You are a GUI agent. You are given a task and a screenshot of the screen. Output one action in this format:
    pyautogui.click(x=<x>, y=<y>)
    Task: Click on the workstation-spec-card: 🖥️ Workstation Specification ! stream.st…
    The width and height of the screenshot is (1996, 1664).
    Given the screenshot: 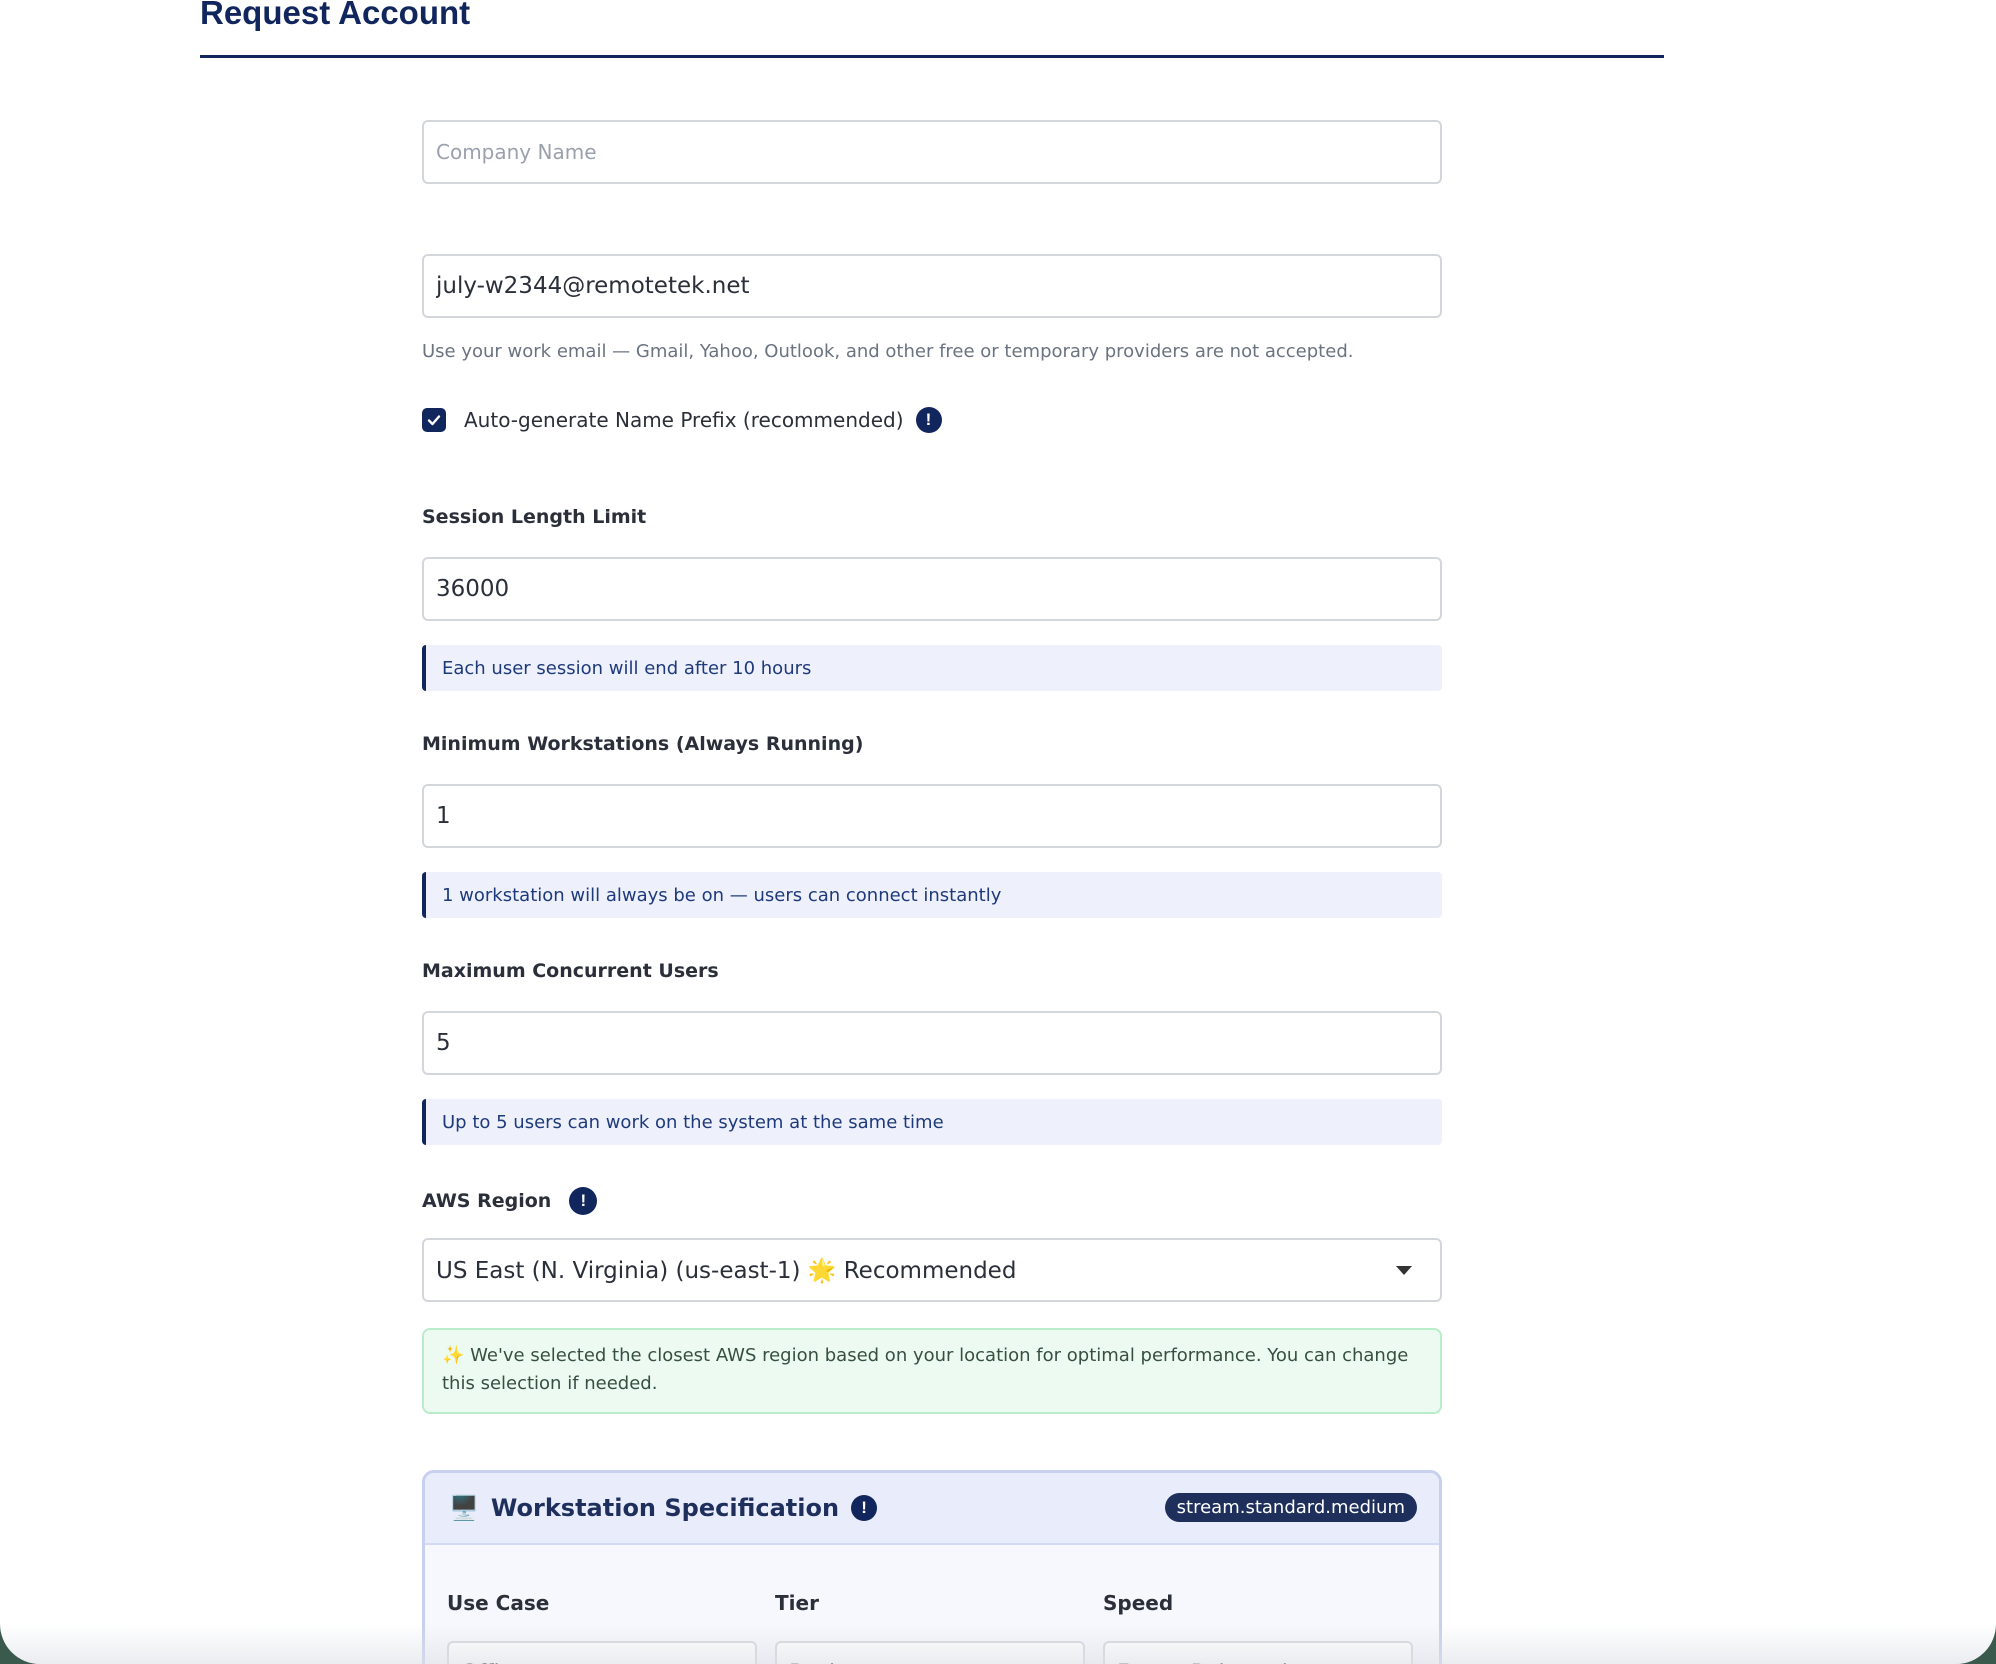 What is the action you would take?
    pyautogui.click(x=932, y=1567)
    